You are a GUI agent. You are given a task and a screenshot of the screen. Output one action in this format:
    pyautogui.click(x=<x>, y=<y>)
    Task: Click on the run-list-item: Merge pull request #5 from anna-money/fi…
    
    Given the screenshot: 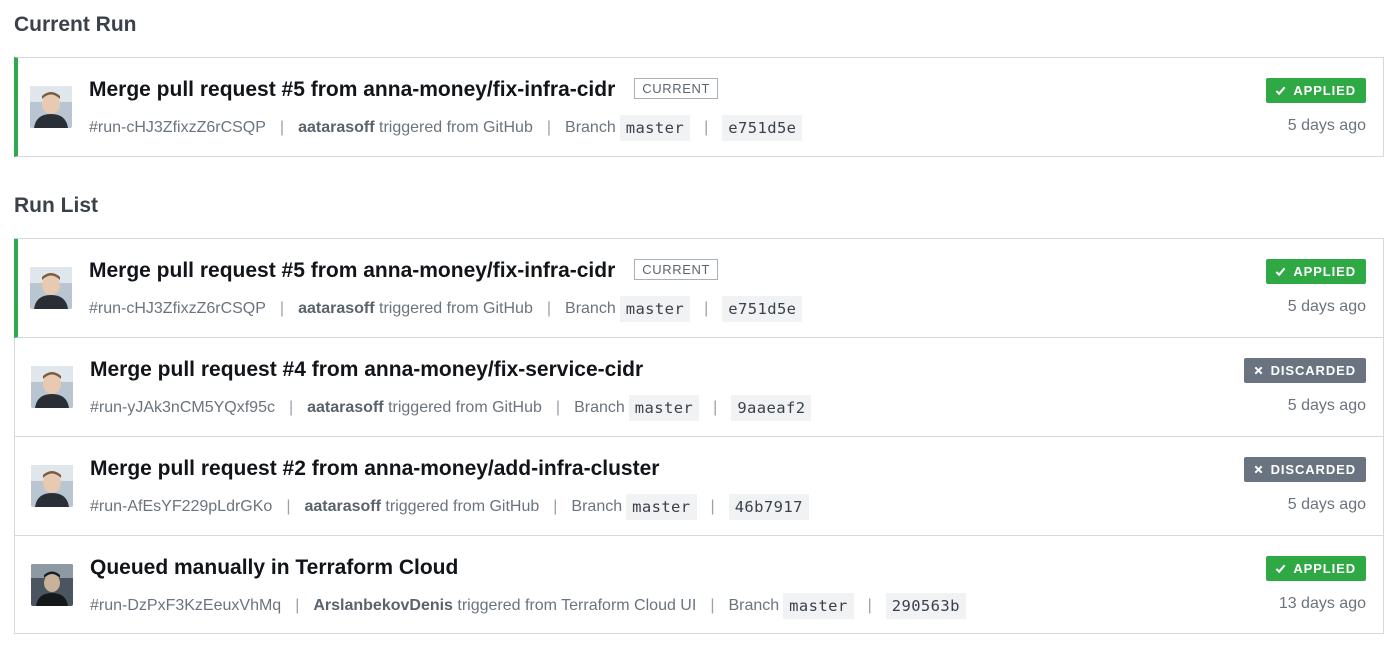 What is the action you would take?
    pyautogui.click(x=698, y=288)
    